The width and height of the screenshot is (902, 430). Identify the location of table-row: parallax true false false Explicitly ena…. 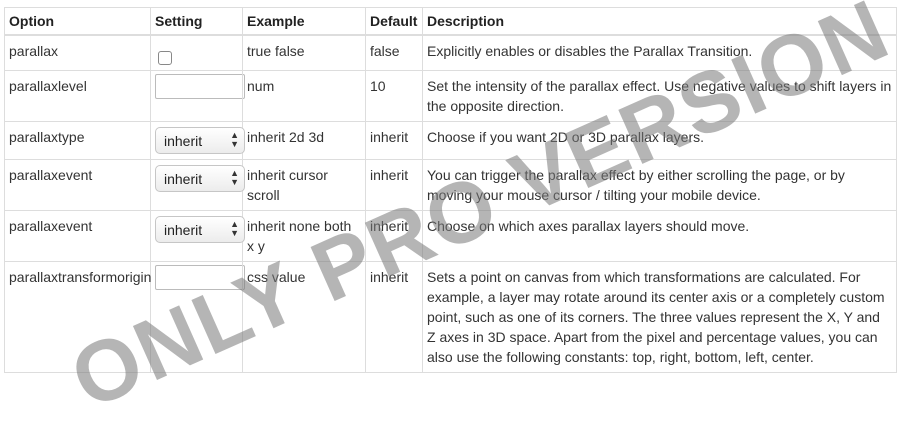
(450, 52).